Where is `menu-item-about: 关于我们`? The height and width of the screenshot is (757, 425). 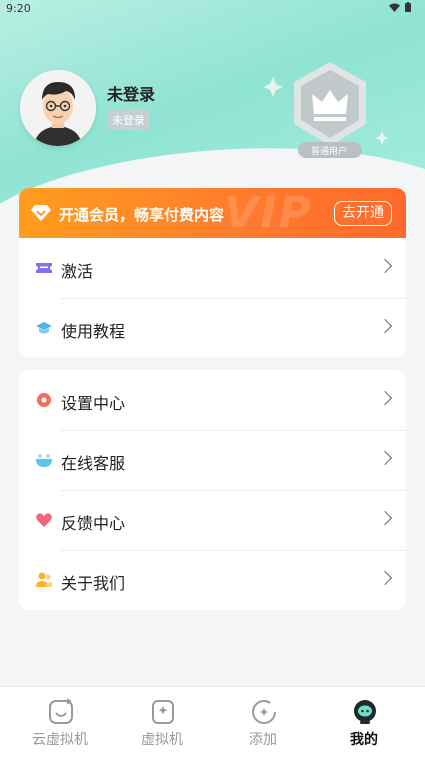
menu-item-about: 关于我们 is located at coordinates (212, 580).